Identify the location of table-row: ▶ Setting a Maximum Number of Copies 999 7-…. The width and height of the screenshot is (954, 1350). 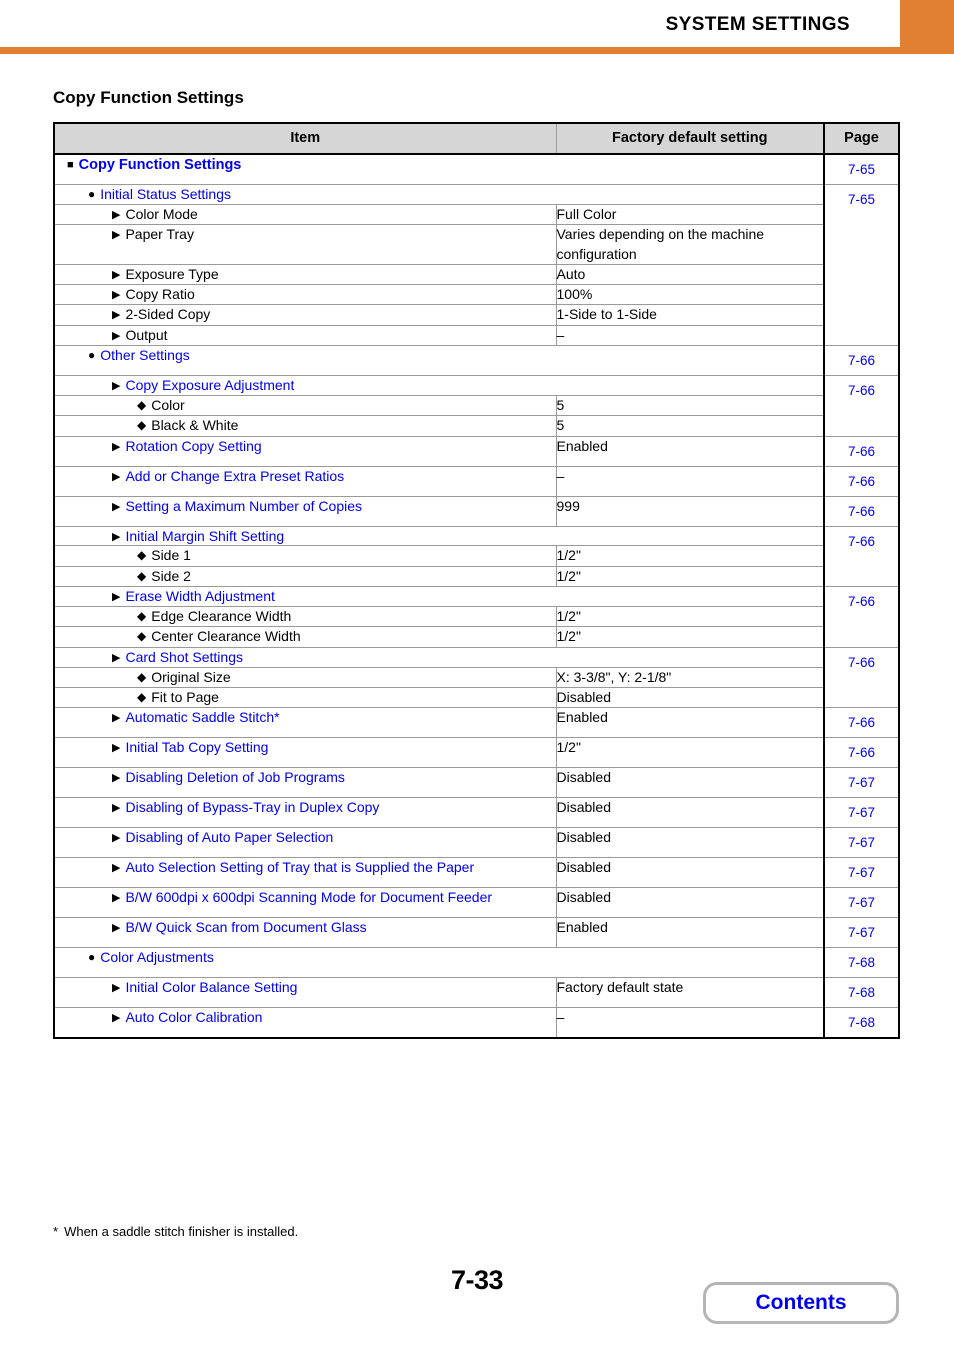
(476, 511).